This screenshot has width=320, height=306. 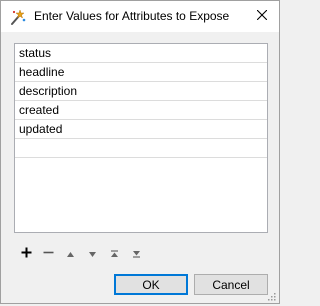 I want to click on remove-button, so click(x=48, y=254).